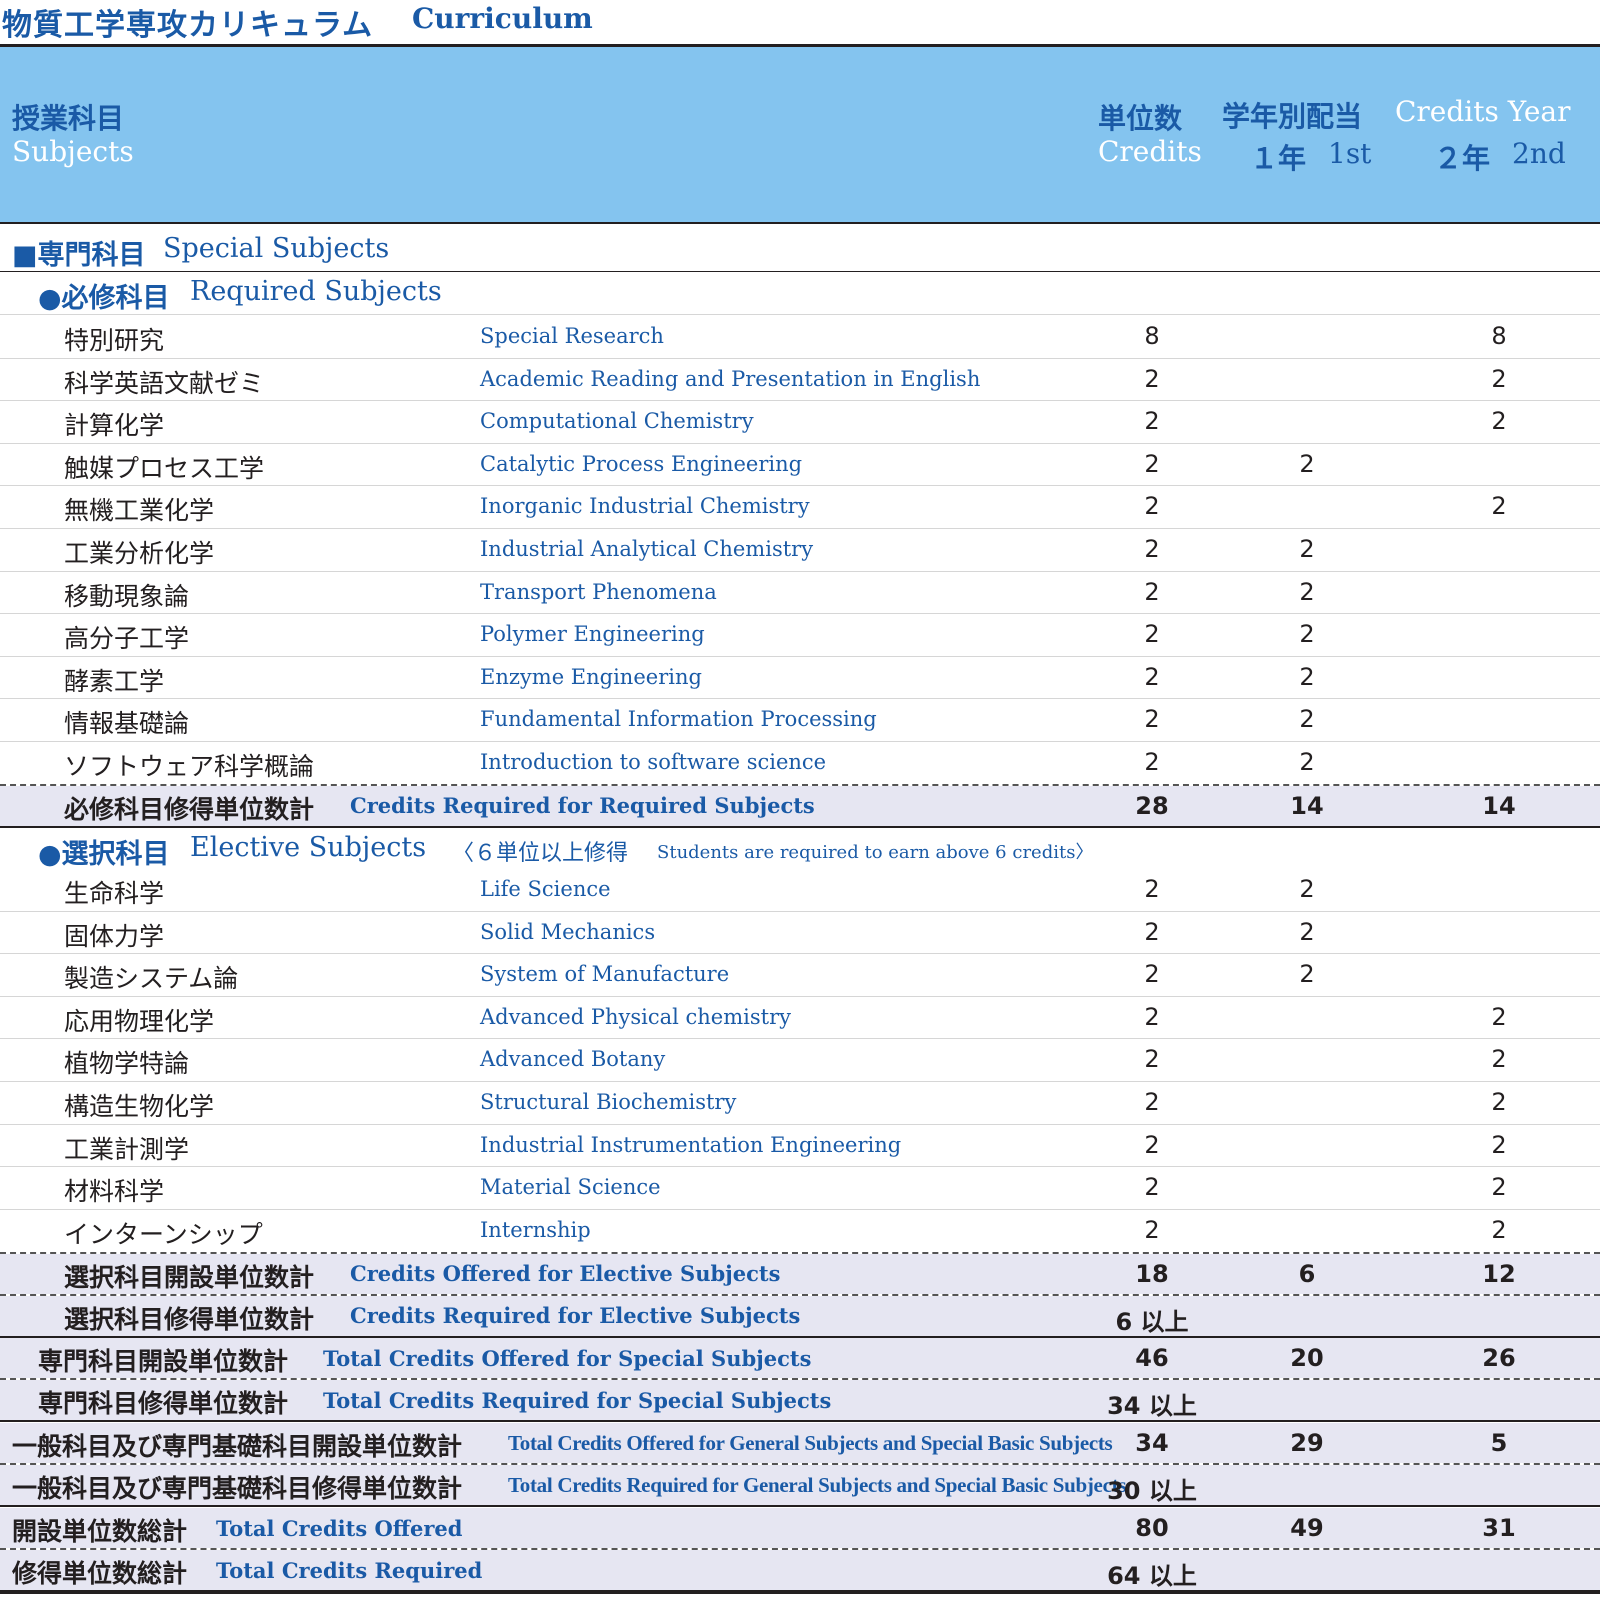 The height and width of the screenshot is (1603, 1600). I want to click on header-subjects-jp: 授業科目, so click(68, 118).